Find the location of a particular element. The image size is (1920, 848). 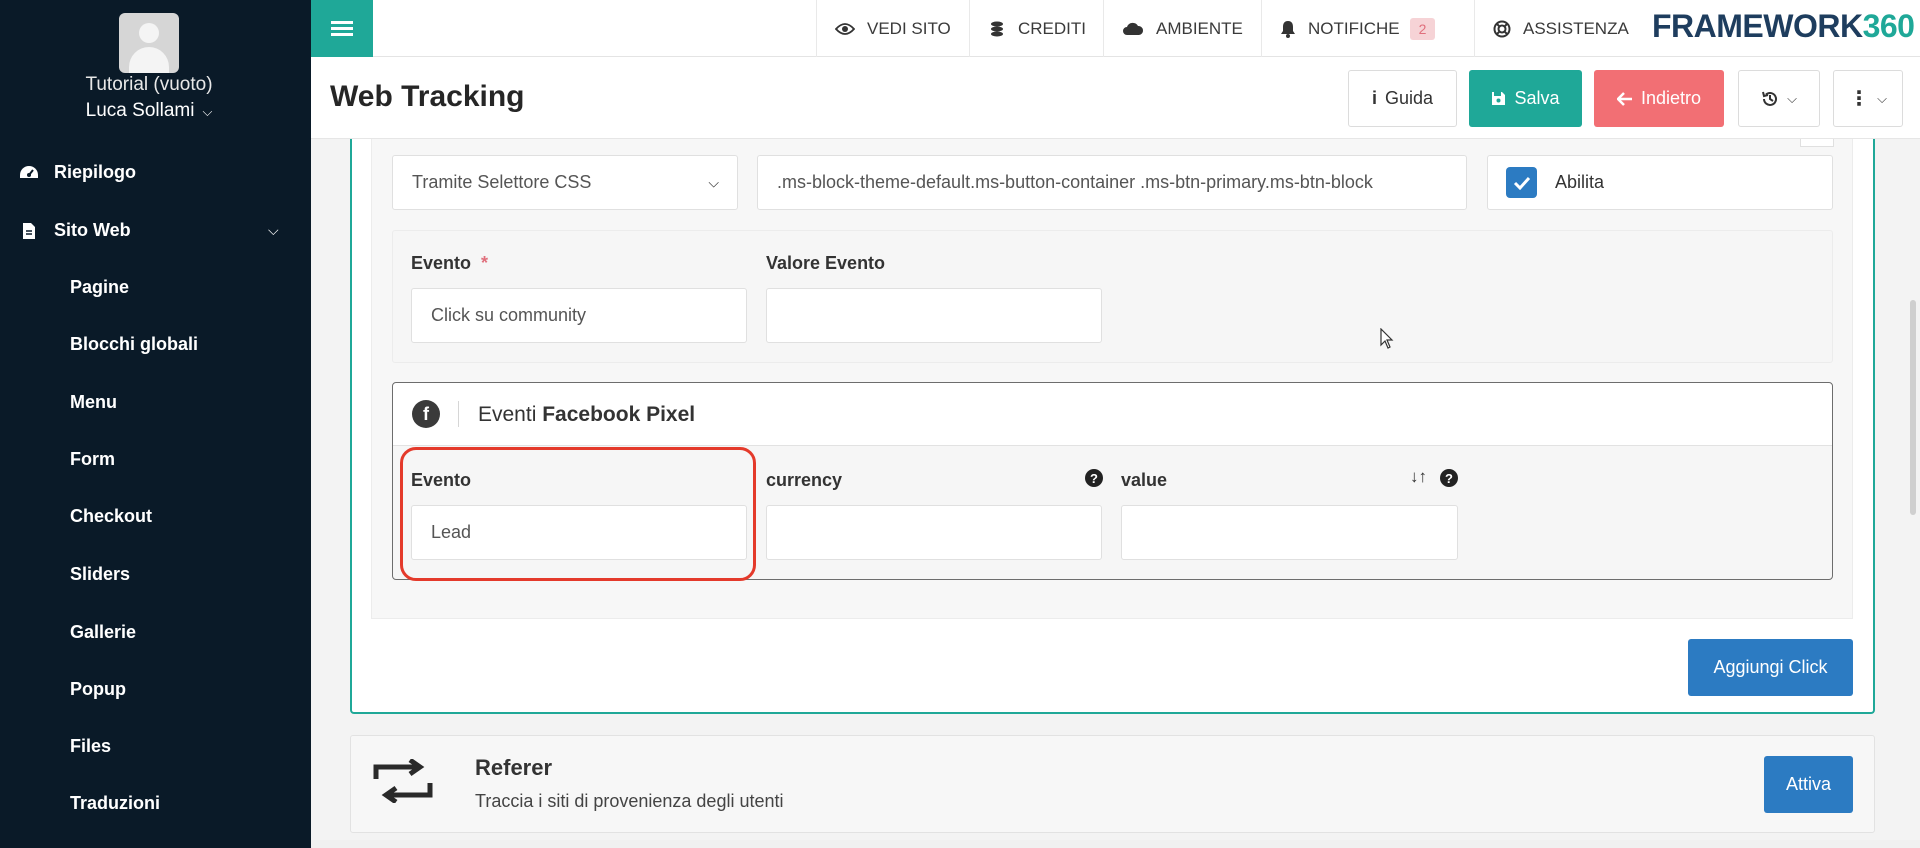

user-menu: Luca Sollami ⌵ is located at coordinates (149, 111).